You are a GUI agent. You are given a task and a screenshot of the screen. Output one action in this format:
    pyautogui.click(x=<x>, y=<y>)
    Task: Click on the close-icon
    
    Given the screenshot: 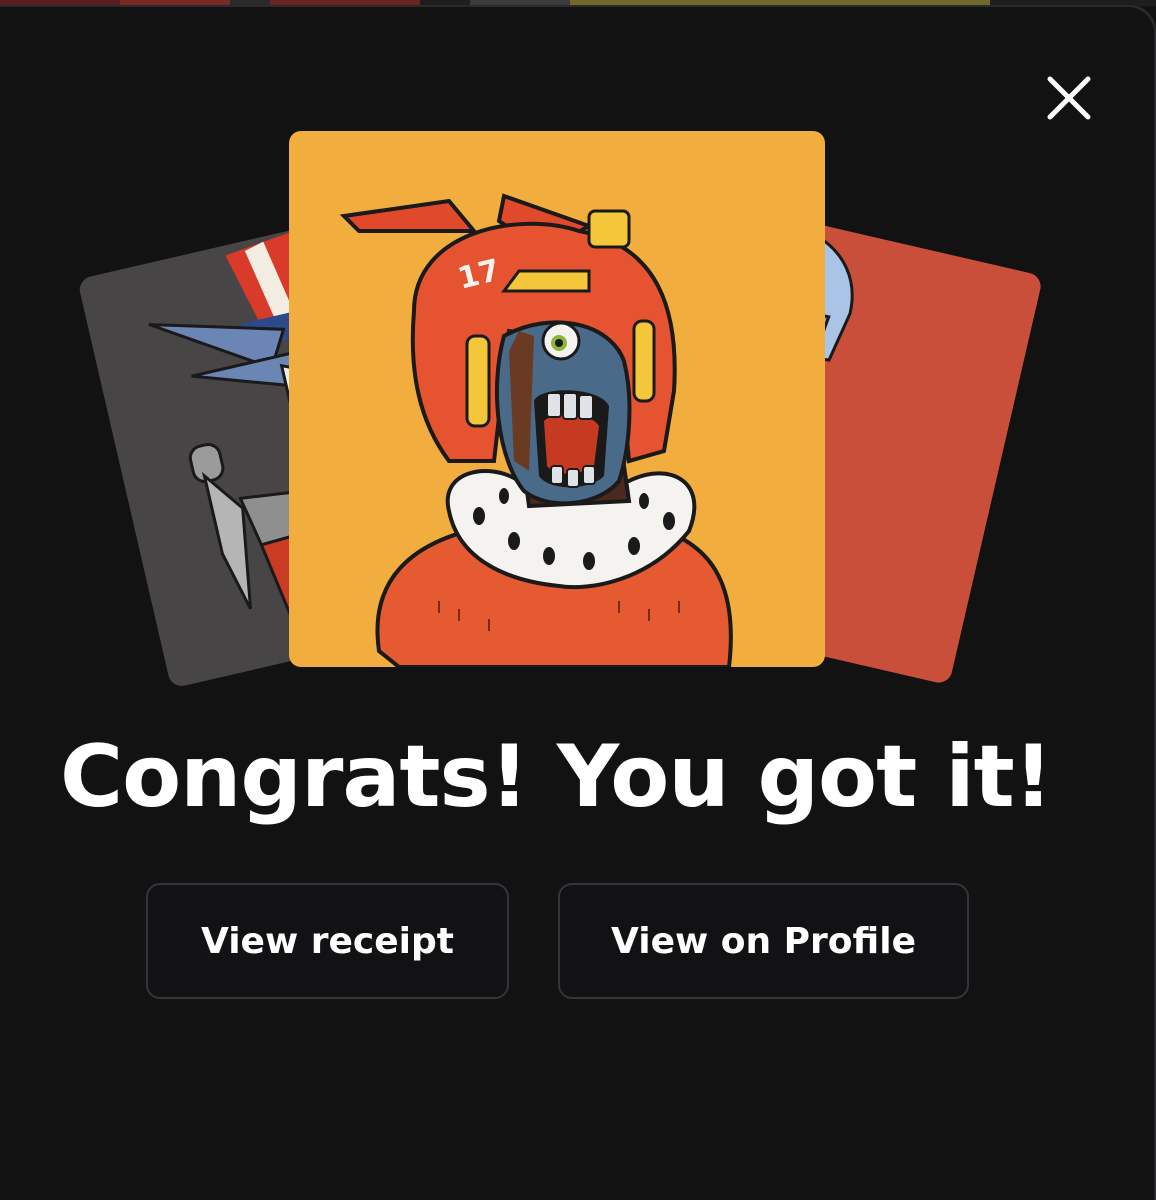 What is the action you would take?
    pyautogui.click(x=1069, y=98)
    